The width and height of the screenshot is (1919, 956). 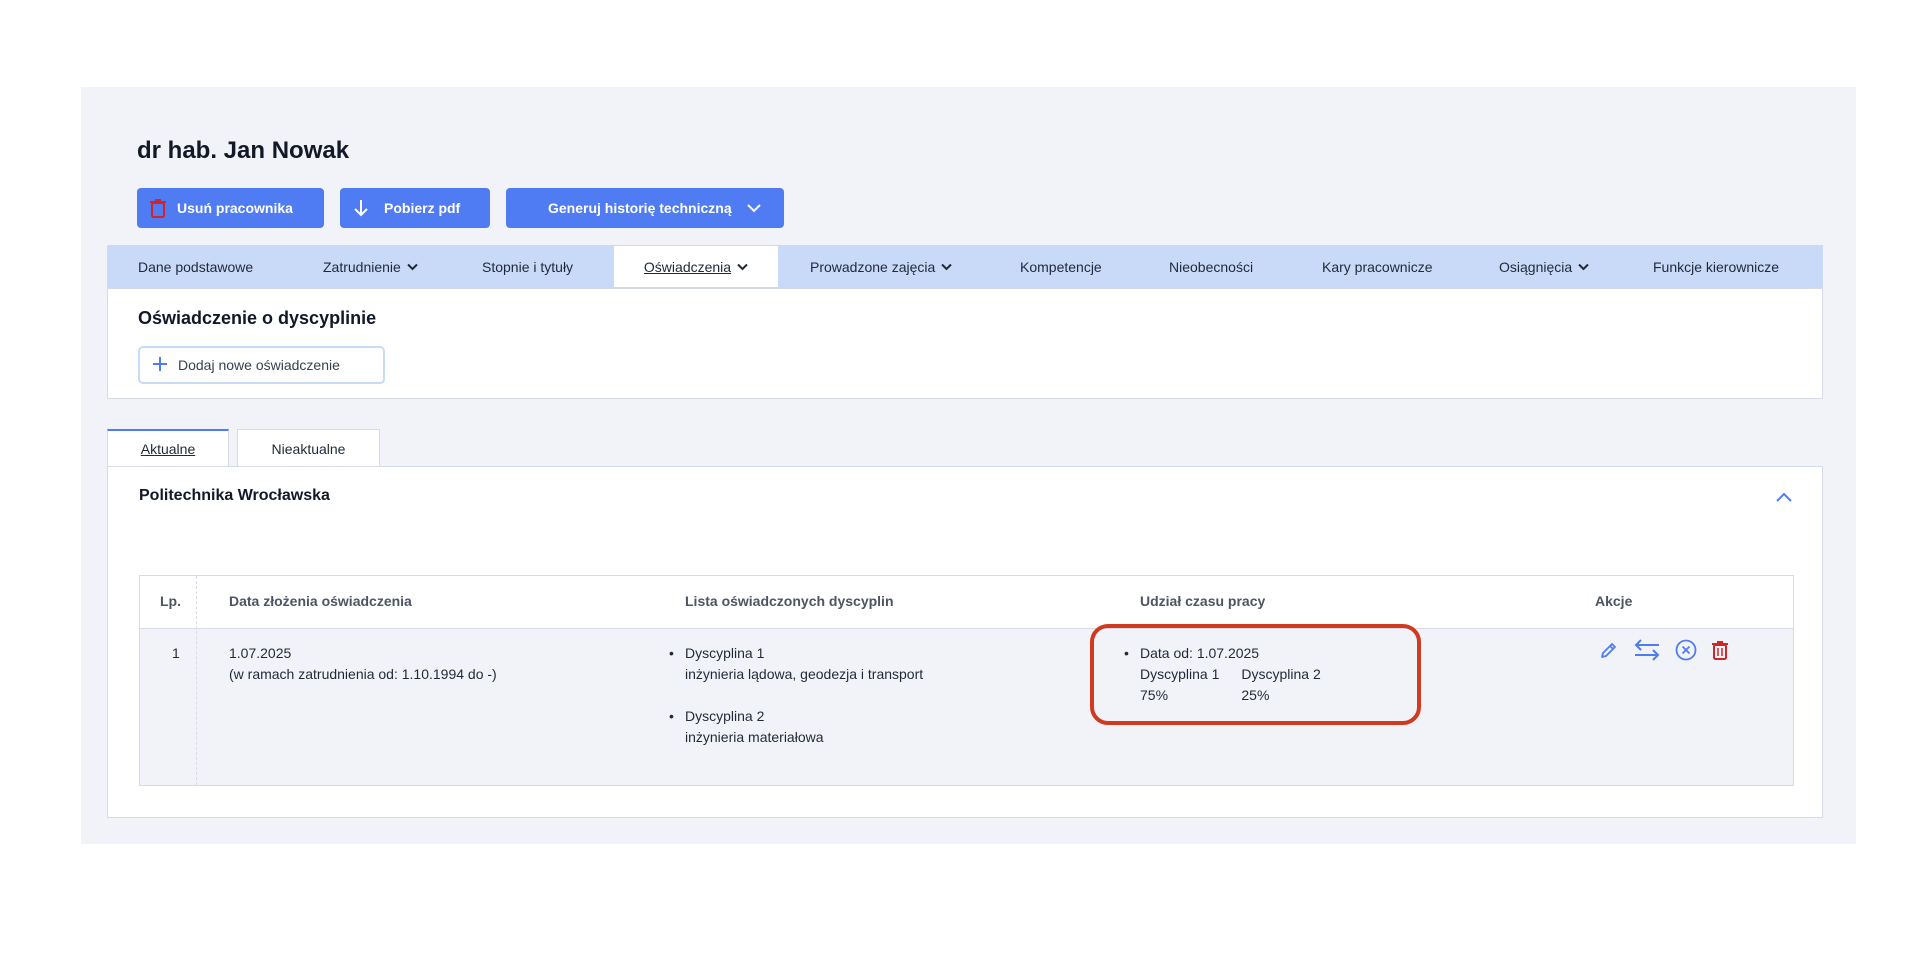 I want to click on arrow-down-icon, so click(x=361, y=208).